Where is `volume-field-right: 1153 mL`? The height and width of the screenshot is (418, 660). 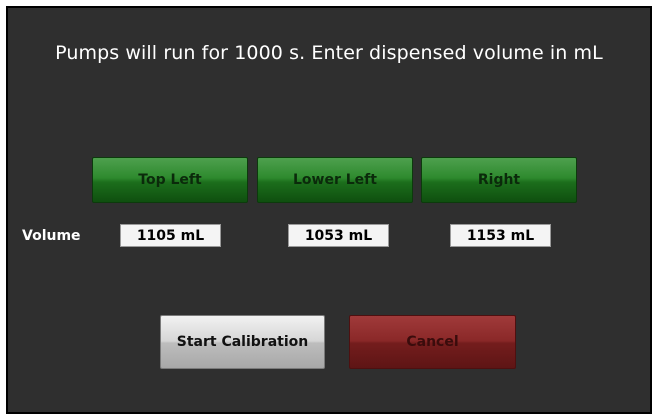 volume-field-right: 1153 mL is located at coordinates (500, 235).